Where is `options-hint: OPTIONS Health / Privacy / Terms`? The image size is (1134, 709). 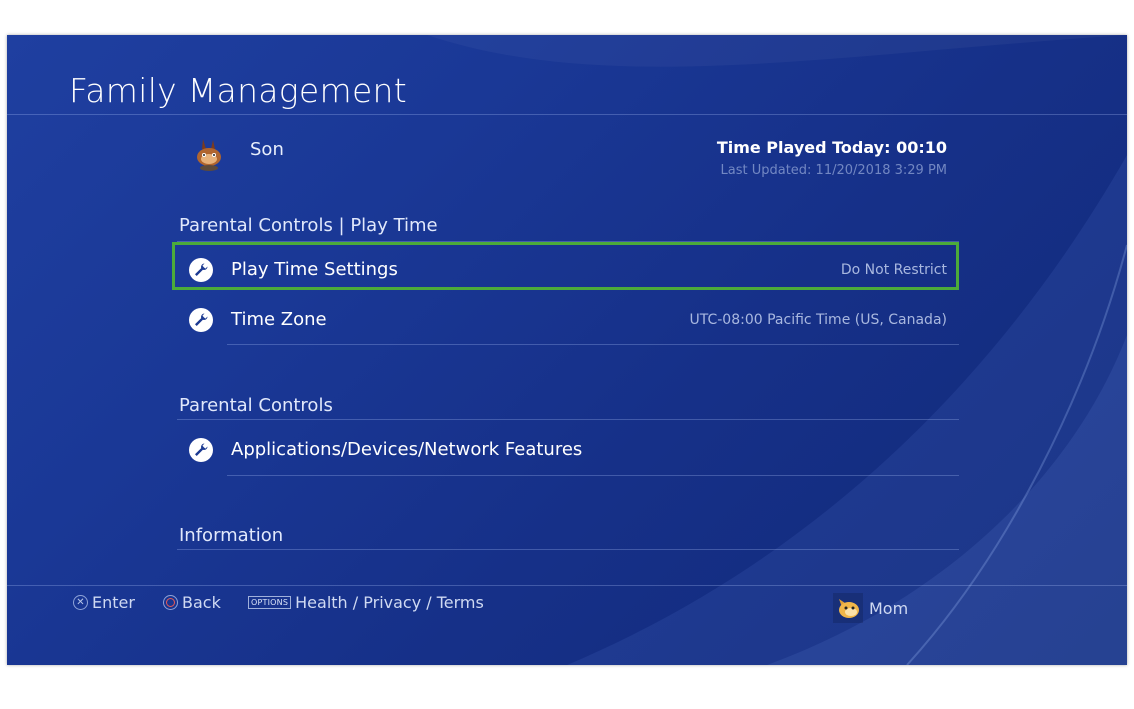
options-hint: OPTIONS Health / Privacy / Terms is located at coordinates (366, 602).